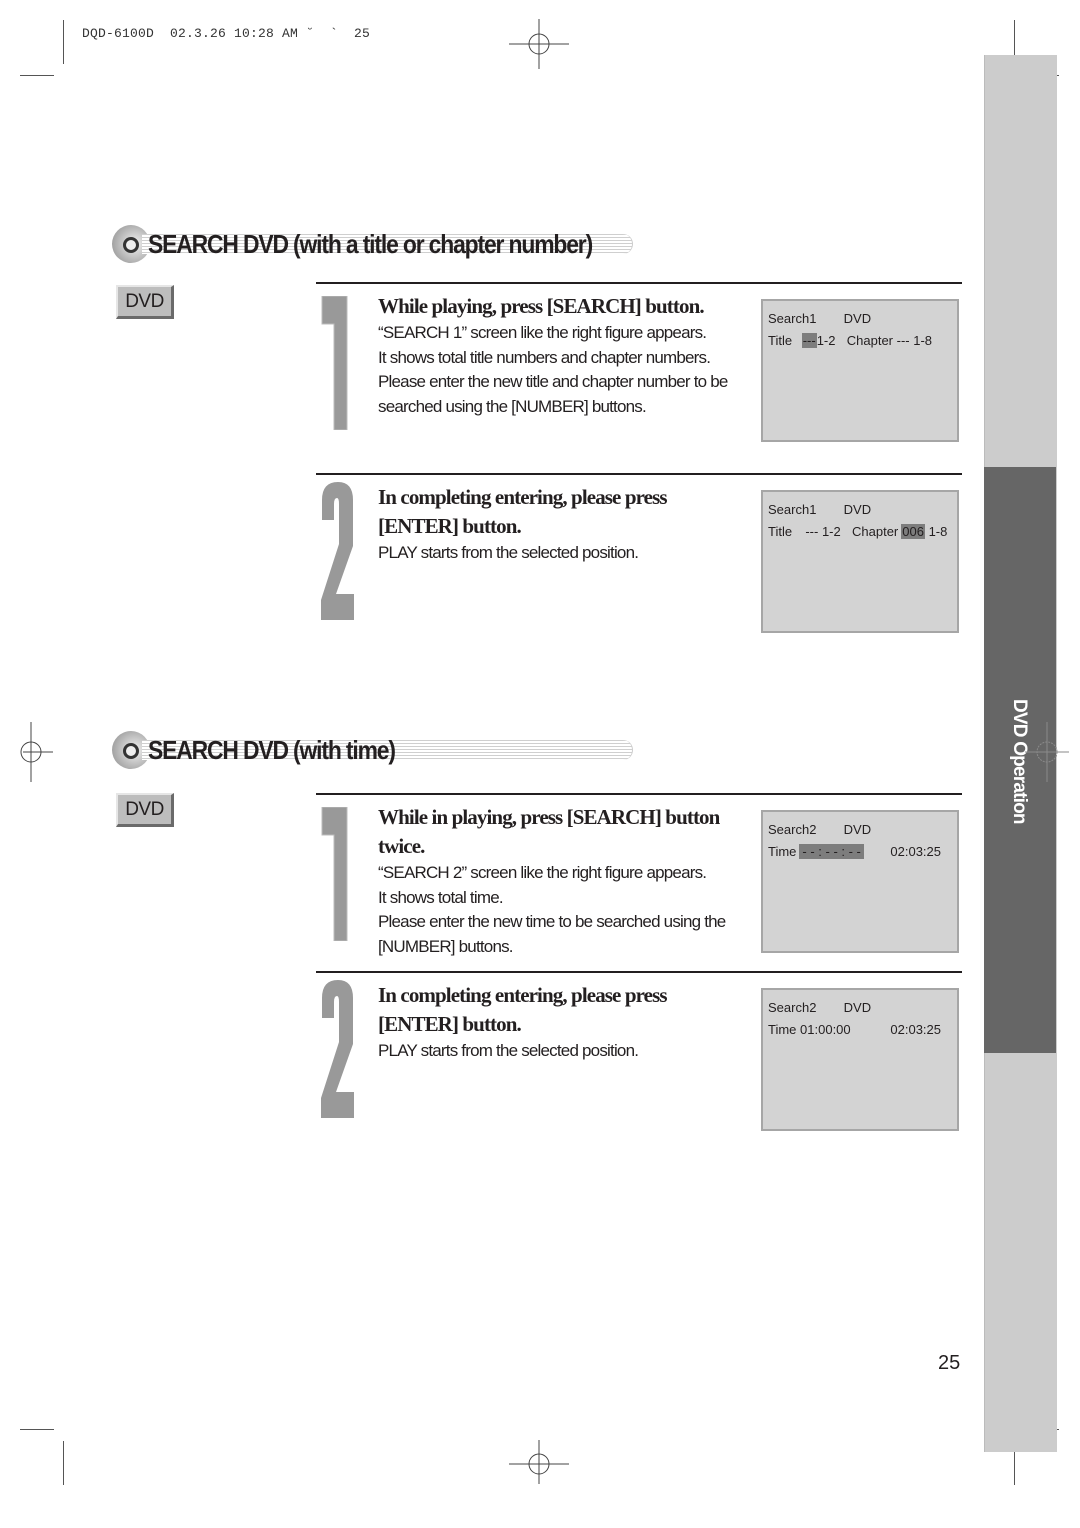  I want to click on osd-screen: Search2 DVD Time 01:00:00 02:03:25, so click(860, 1059).